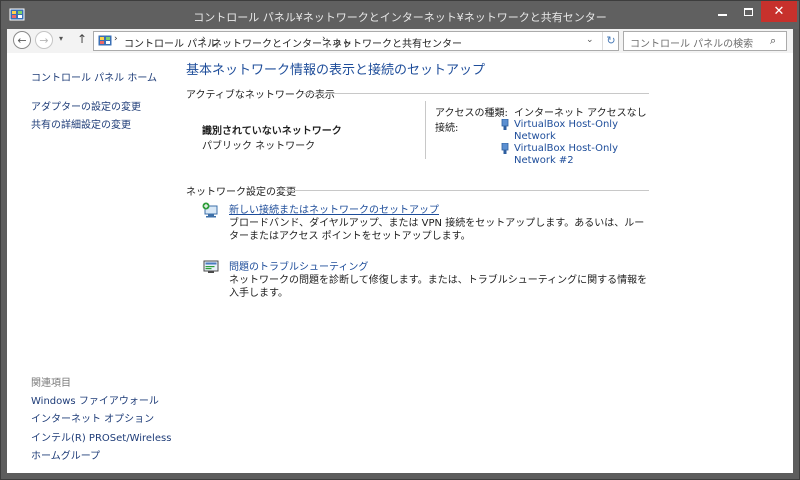  Describe the element at coordinates (259, 146) in the screenshot. I see `network-type: パブリック ネットワーク` at that location.